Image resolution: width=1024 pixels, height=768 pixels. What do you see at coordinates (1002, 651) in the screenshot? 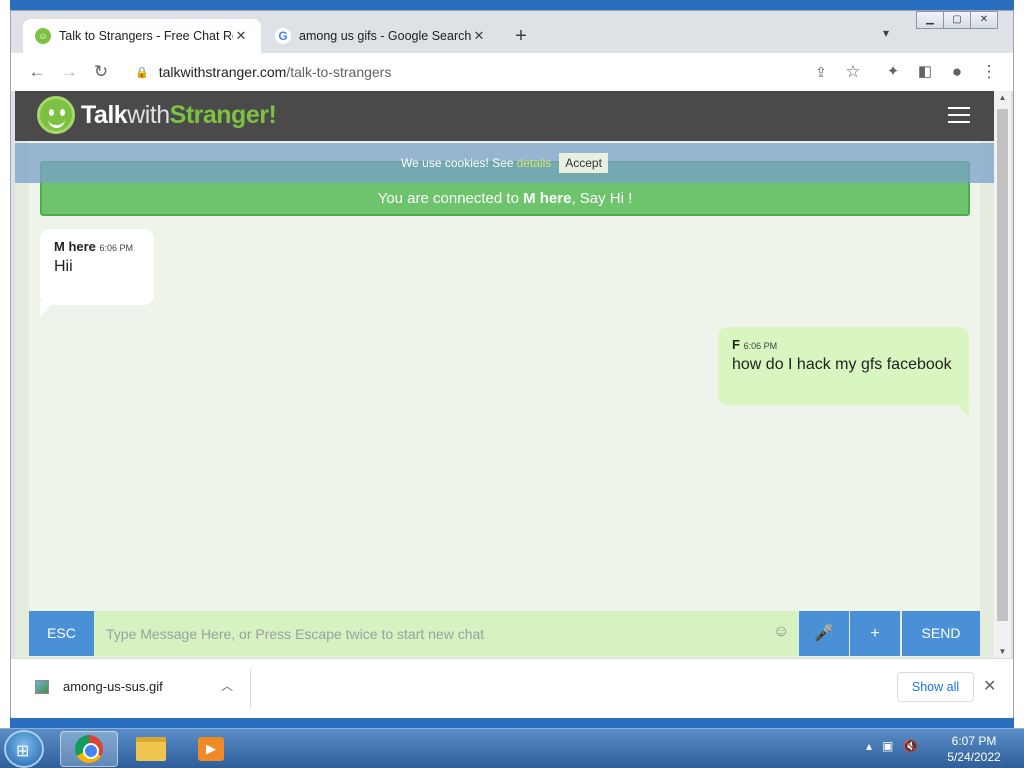
I see `scroll-down-icon: ▼` at bounding box center [1002, 651].